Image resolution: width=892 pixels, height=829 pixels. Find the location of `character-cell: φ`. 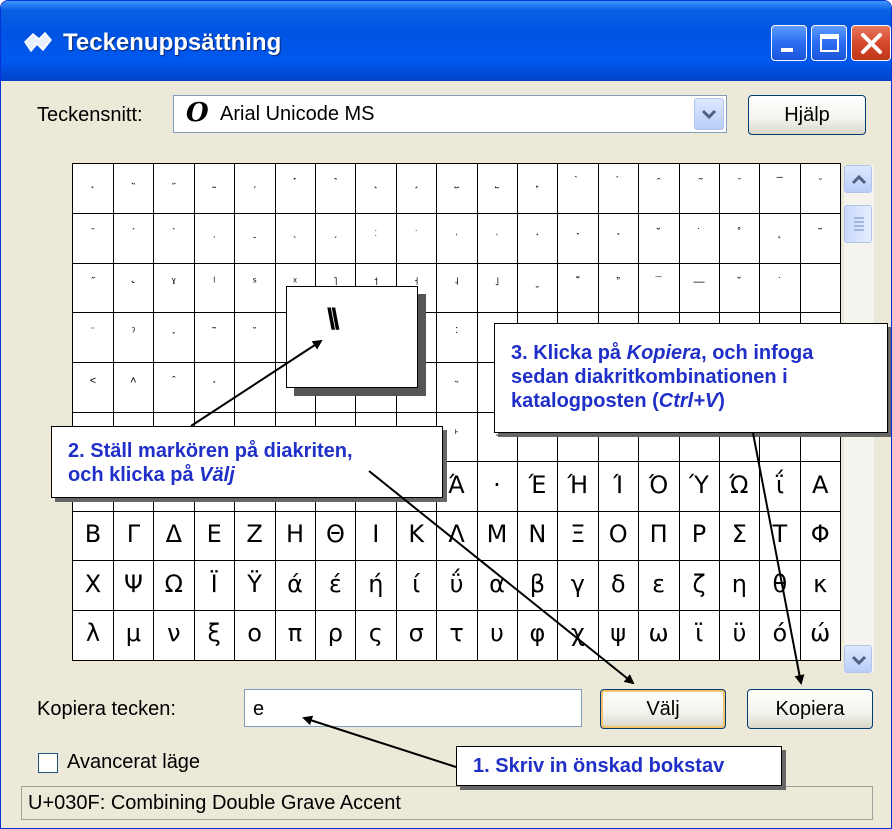

character-cell: φ is located at coordinates (538, 635).